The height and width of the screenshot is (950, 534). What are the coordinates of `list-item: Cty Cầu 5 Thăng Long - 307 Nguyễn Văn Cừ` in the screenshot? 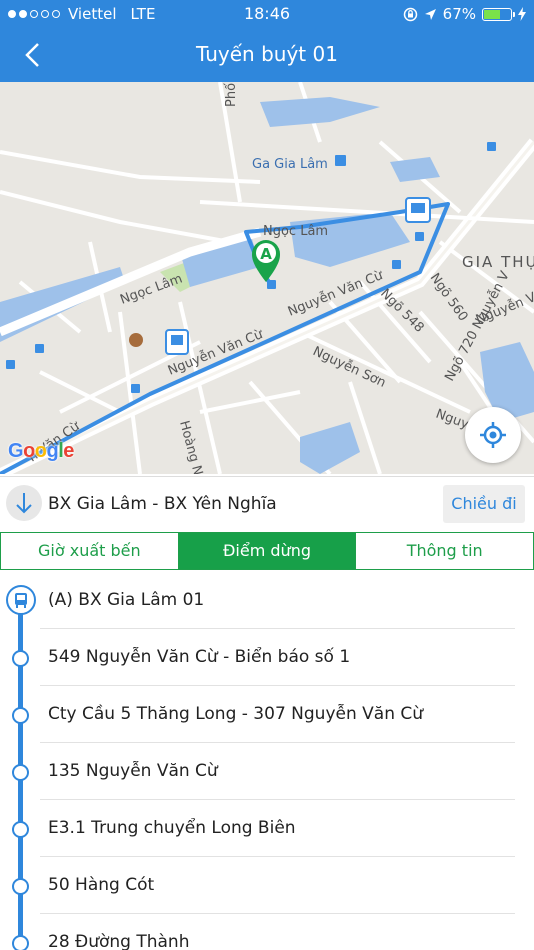 It's located at (267, 714).